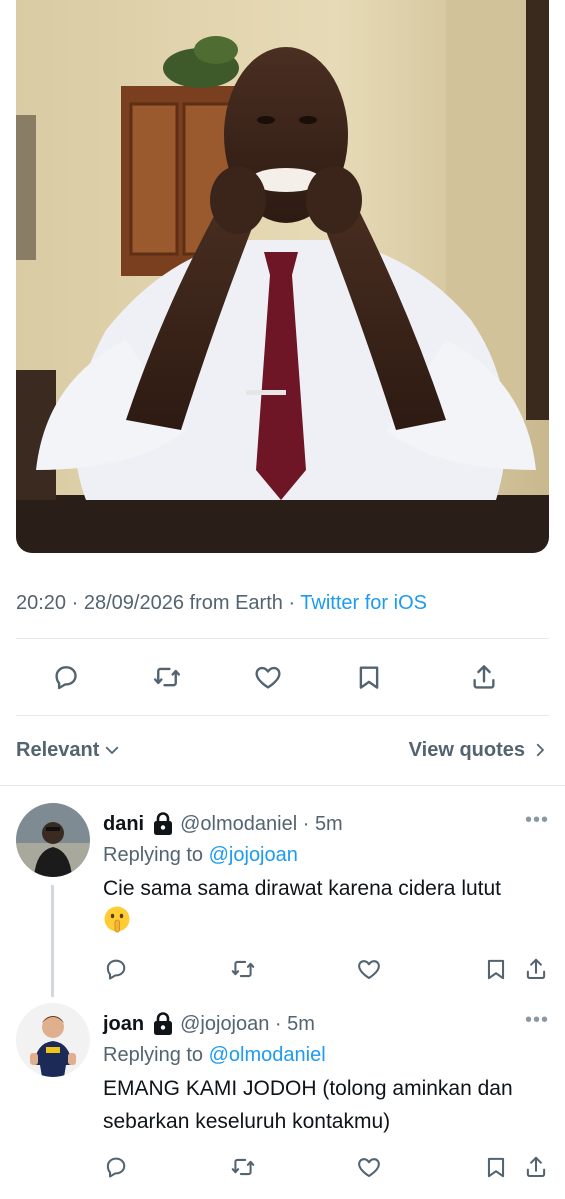 This screenshot has height=1199, width=565. I want to click on view-quotes-label: View quotes, so click(466, 750).